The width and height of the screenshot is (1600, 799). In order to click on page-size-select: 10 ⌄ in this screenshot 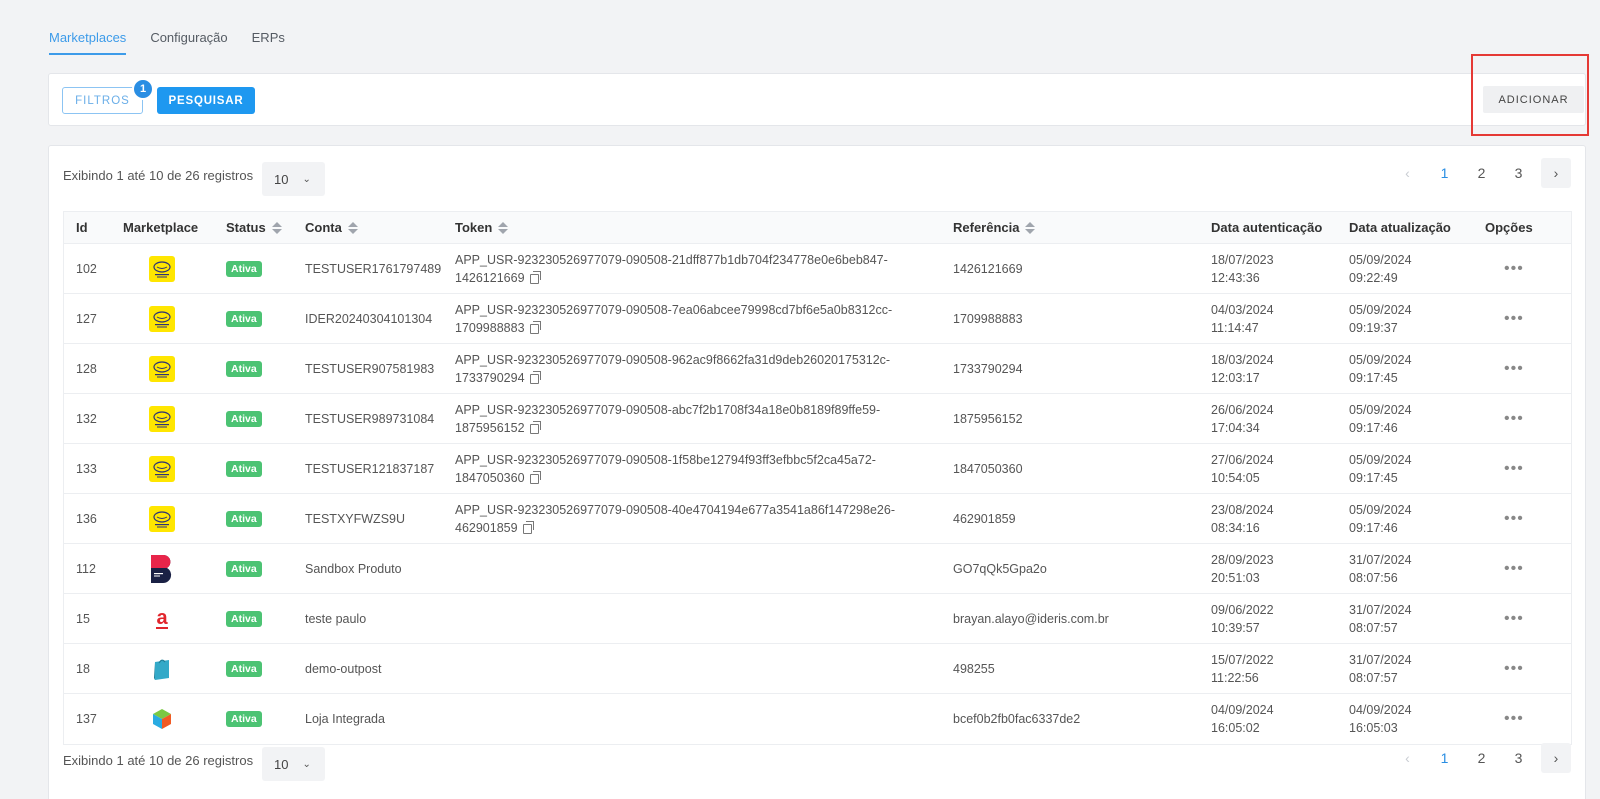, I will do `click(293, 179)`.